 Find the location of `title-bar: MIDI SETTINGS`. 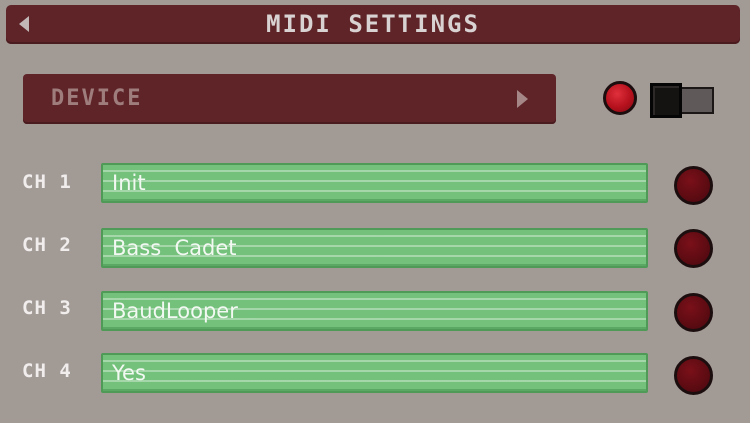

title-bar: MIDI SETTINGS is located at coordinates (373, 24).